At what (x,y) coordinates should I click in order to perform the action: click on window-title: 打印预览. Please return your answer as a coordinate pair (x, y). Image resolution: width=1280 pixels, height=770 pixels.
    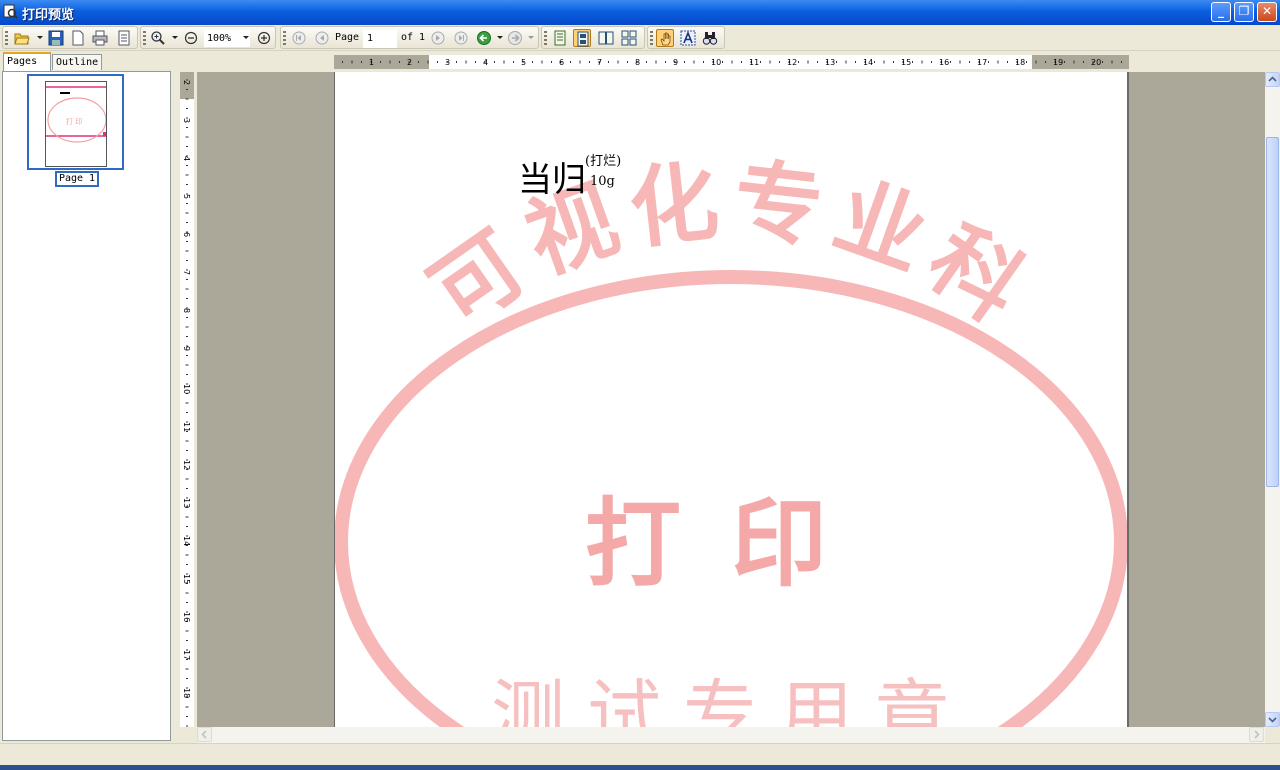
    Looking at the image, I should click on (48, 15).